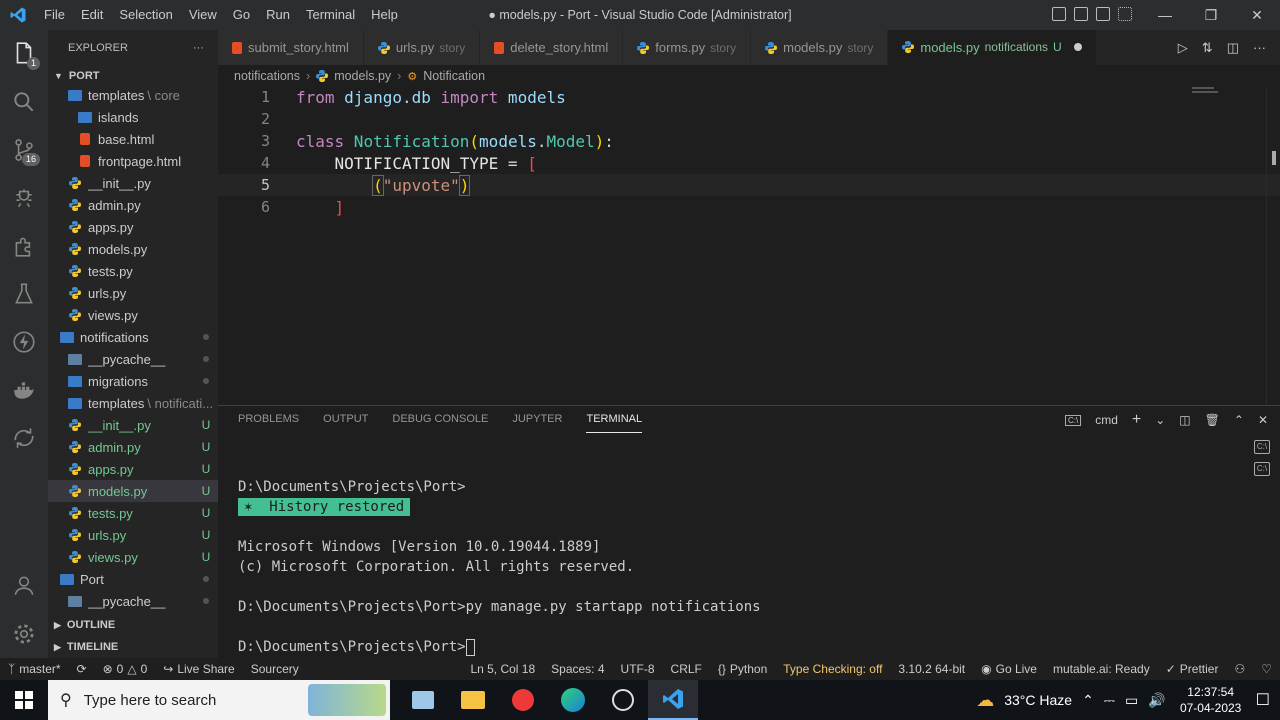  Describe the element at coordinates (133, 315) in the screenshot. I see `tree-item: views.py` at that location.